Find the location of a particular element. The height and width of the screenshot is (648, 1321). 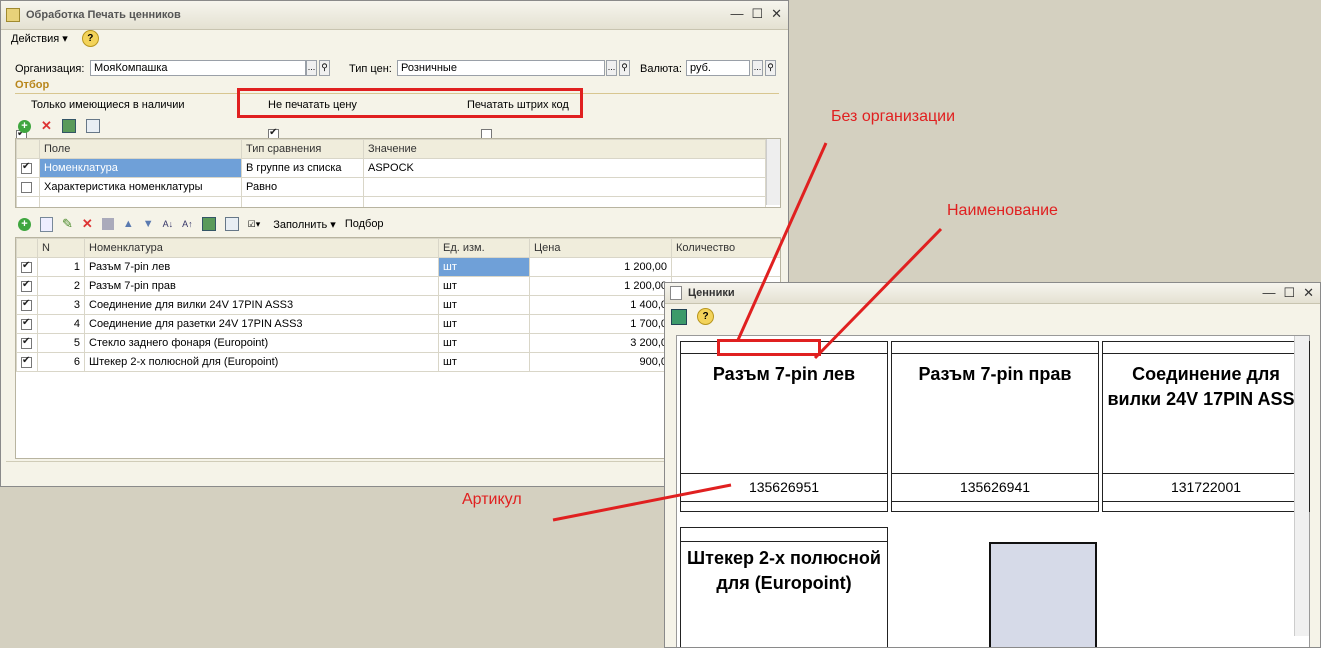

note-article: Артикул is located at coordinates (492, 499).